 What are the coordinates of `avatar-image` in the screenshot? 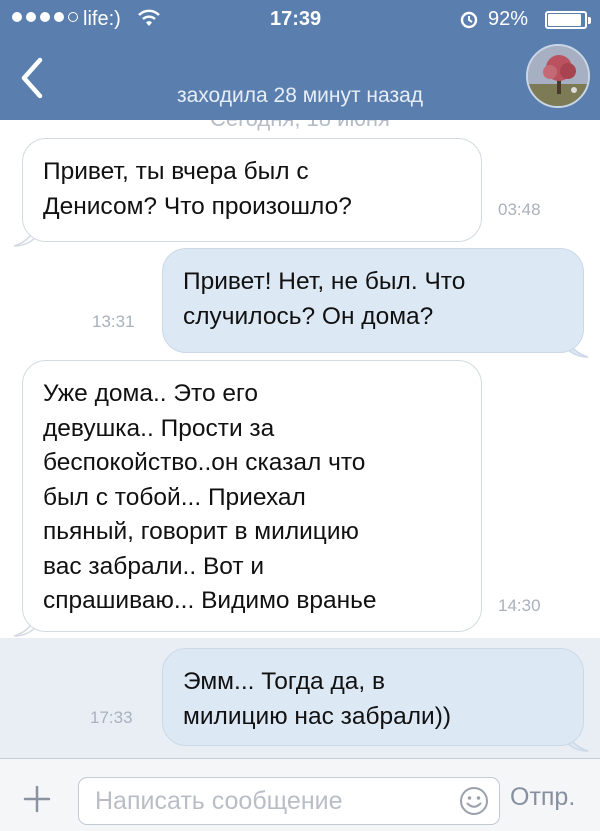 It's located at (558, 76).